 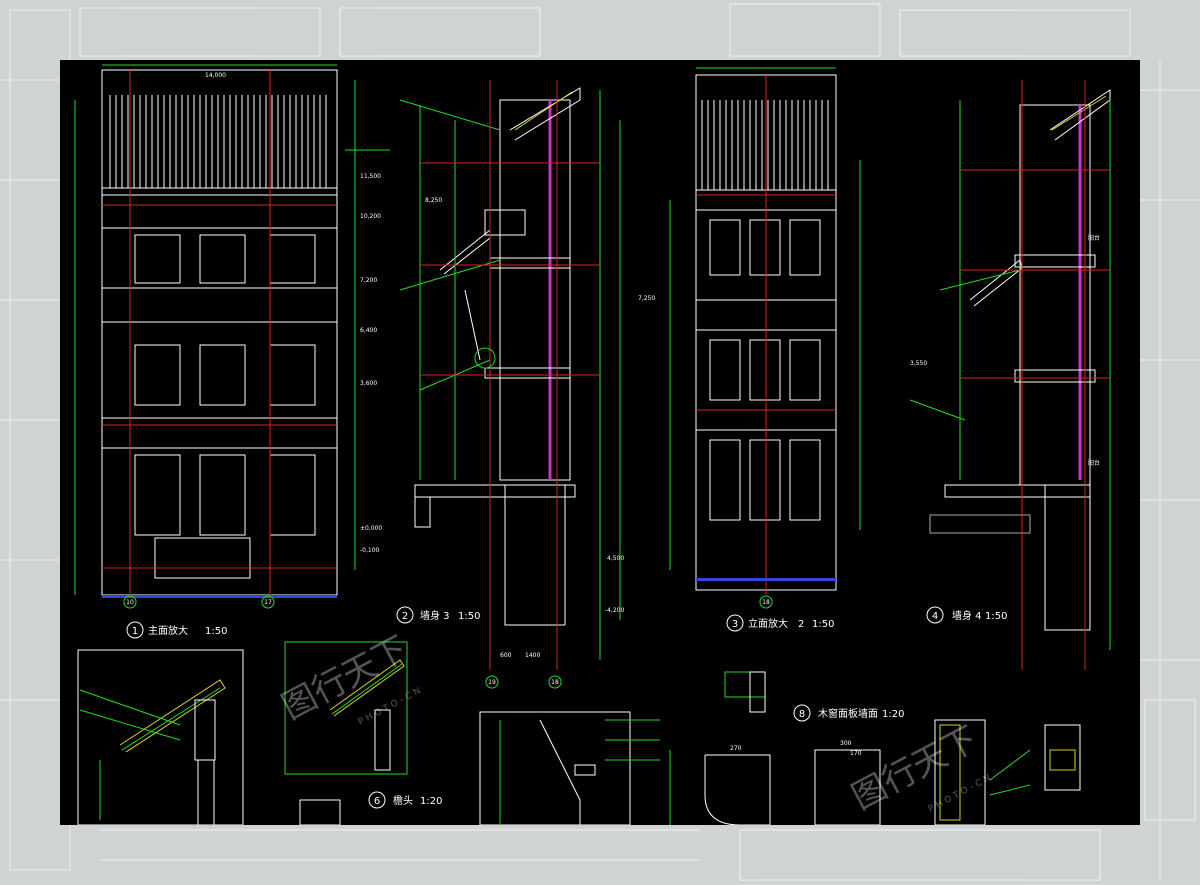 I want to click on view-title-6: 6 檐头 1:20, so click(x=405, y=800).